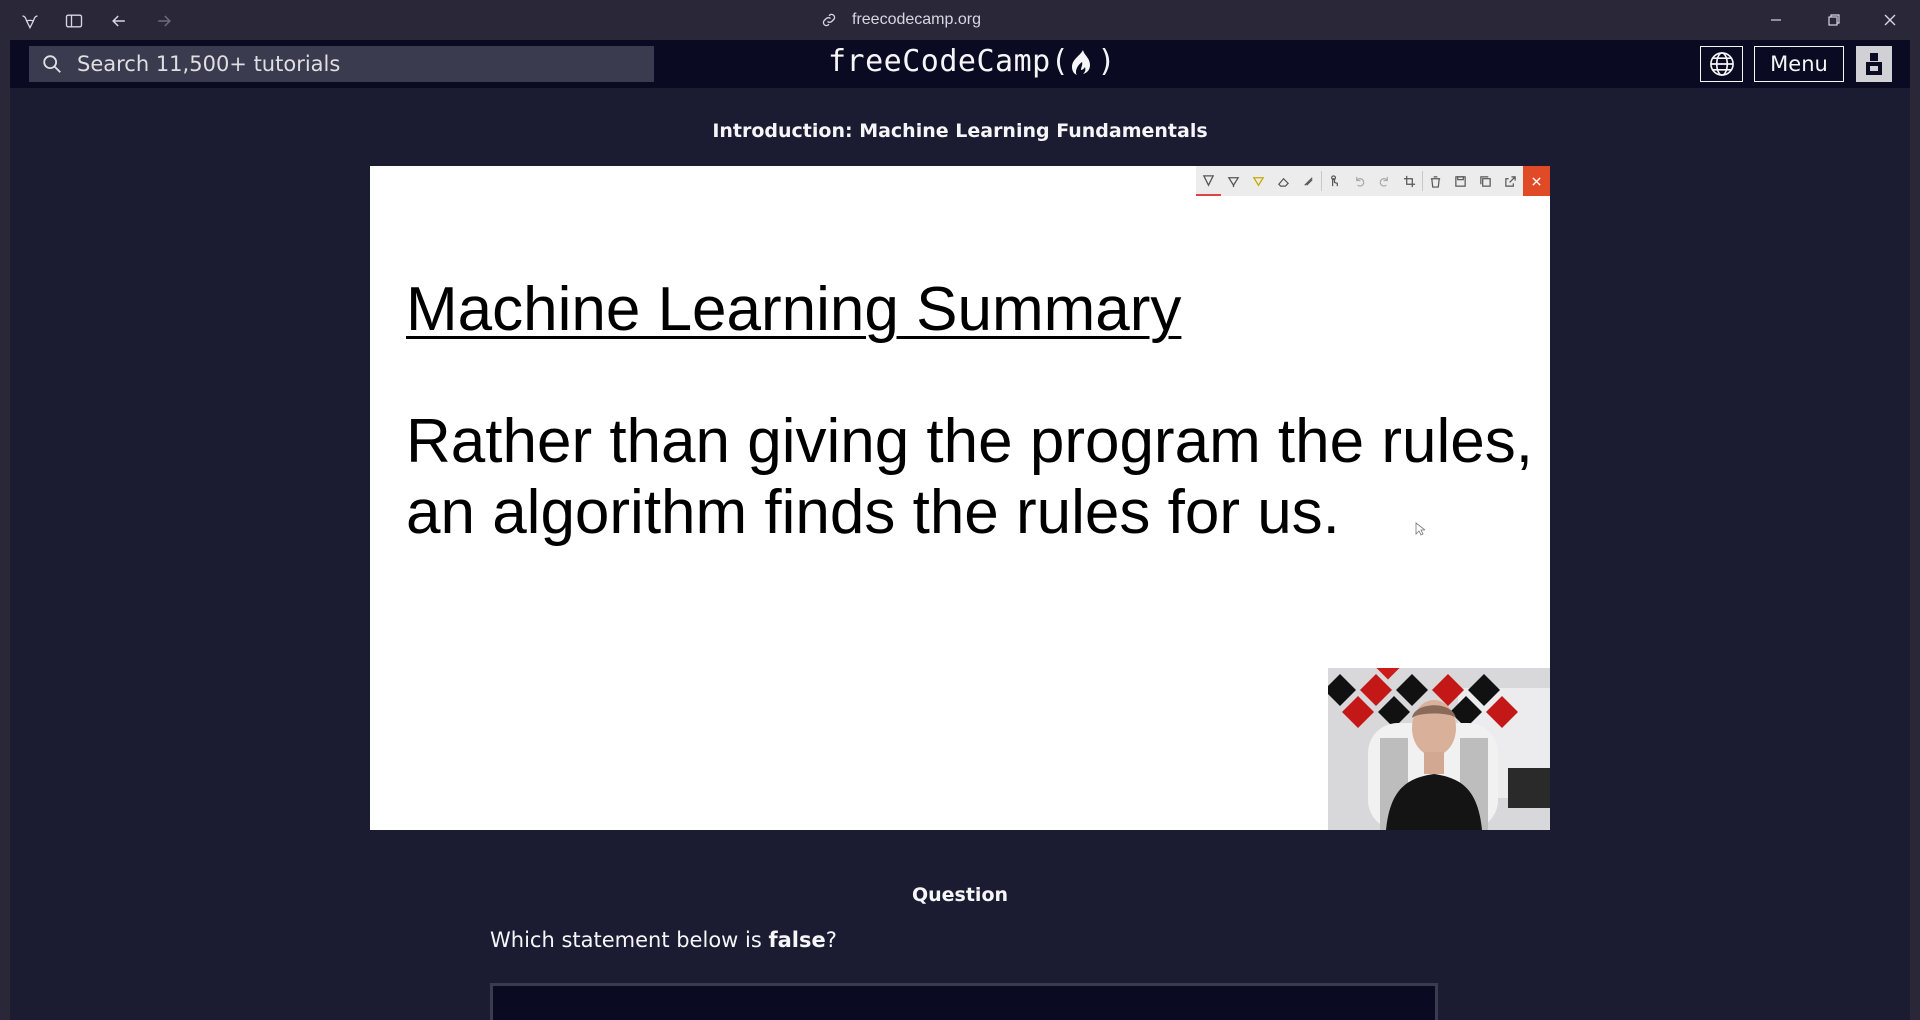 This screenshot has width=1920, height=1020. What do you see at coordinates (1799, 64) in the screenshot?
I see `menu-button: Menu` at bounding box center [1799, 64].